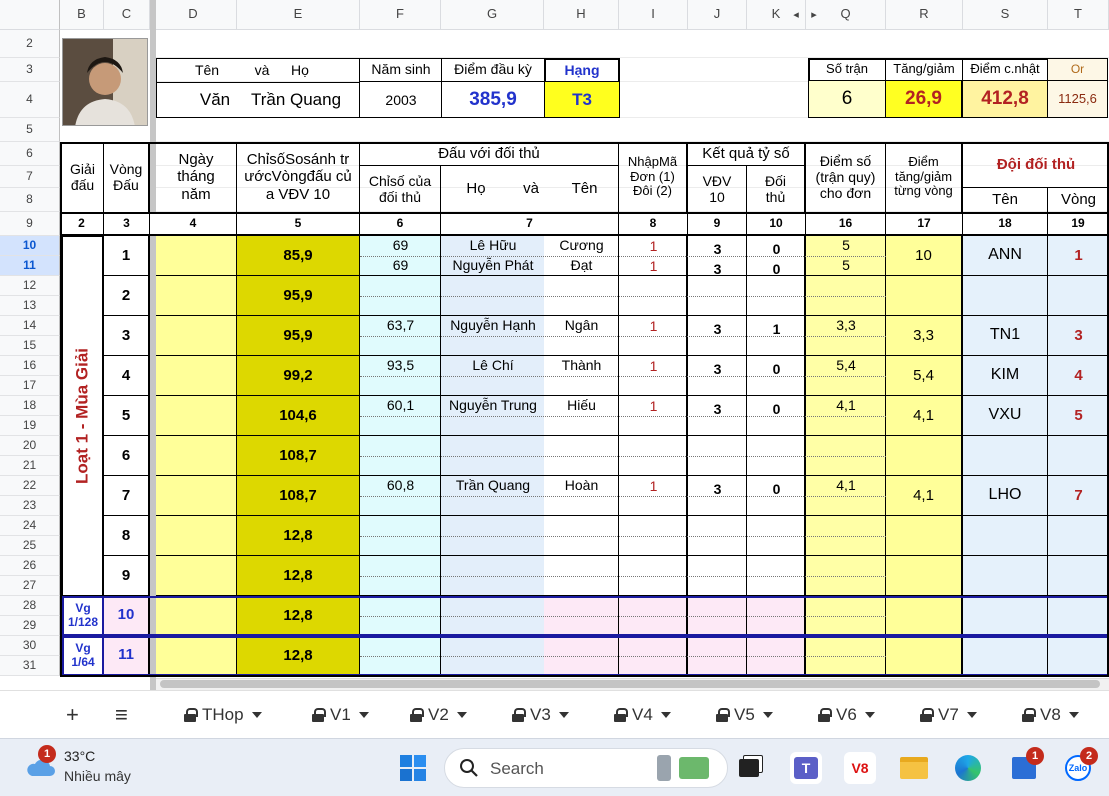 This screenshot has height=796, width=1109. I want to click on row-header-28: 28, so click(30, 606).